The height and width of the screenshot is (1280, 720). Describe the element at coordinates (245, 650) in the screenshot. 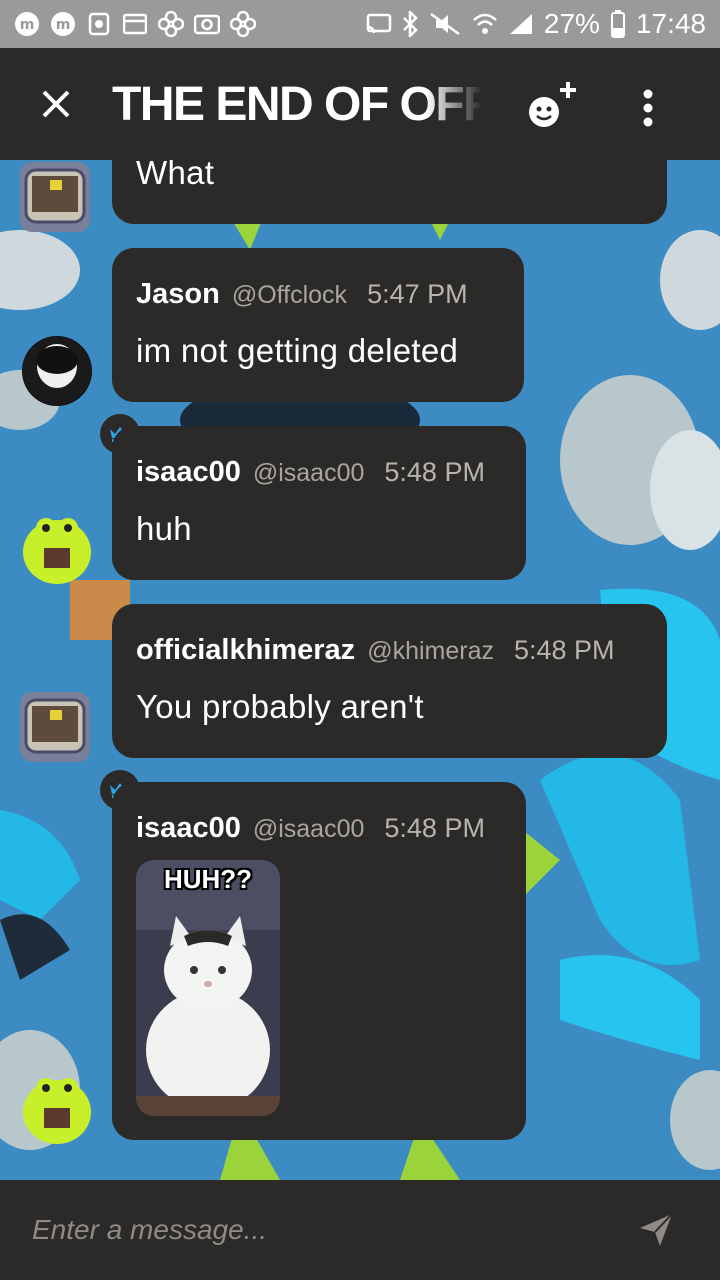

I see `message-username: officialkhimeraz` at that location.